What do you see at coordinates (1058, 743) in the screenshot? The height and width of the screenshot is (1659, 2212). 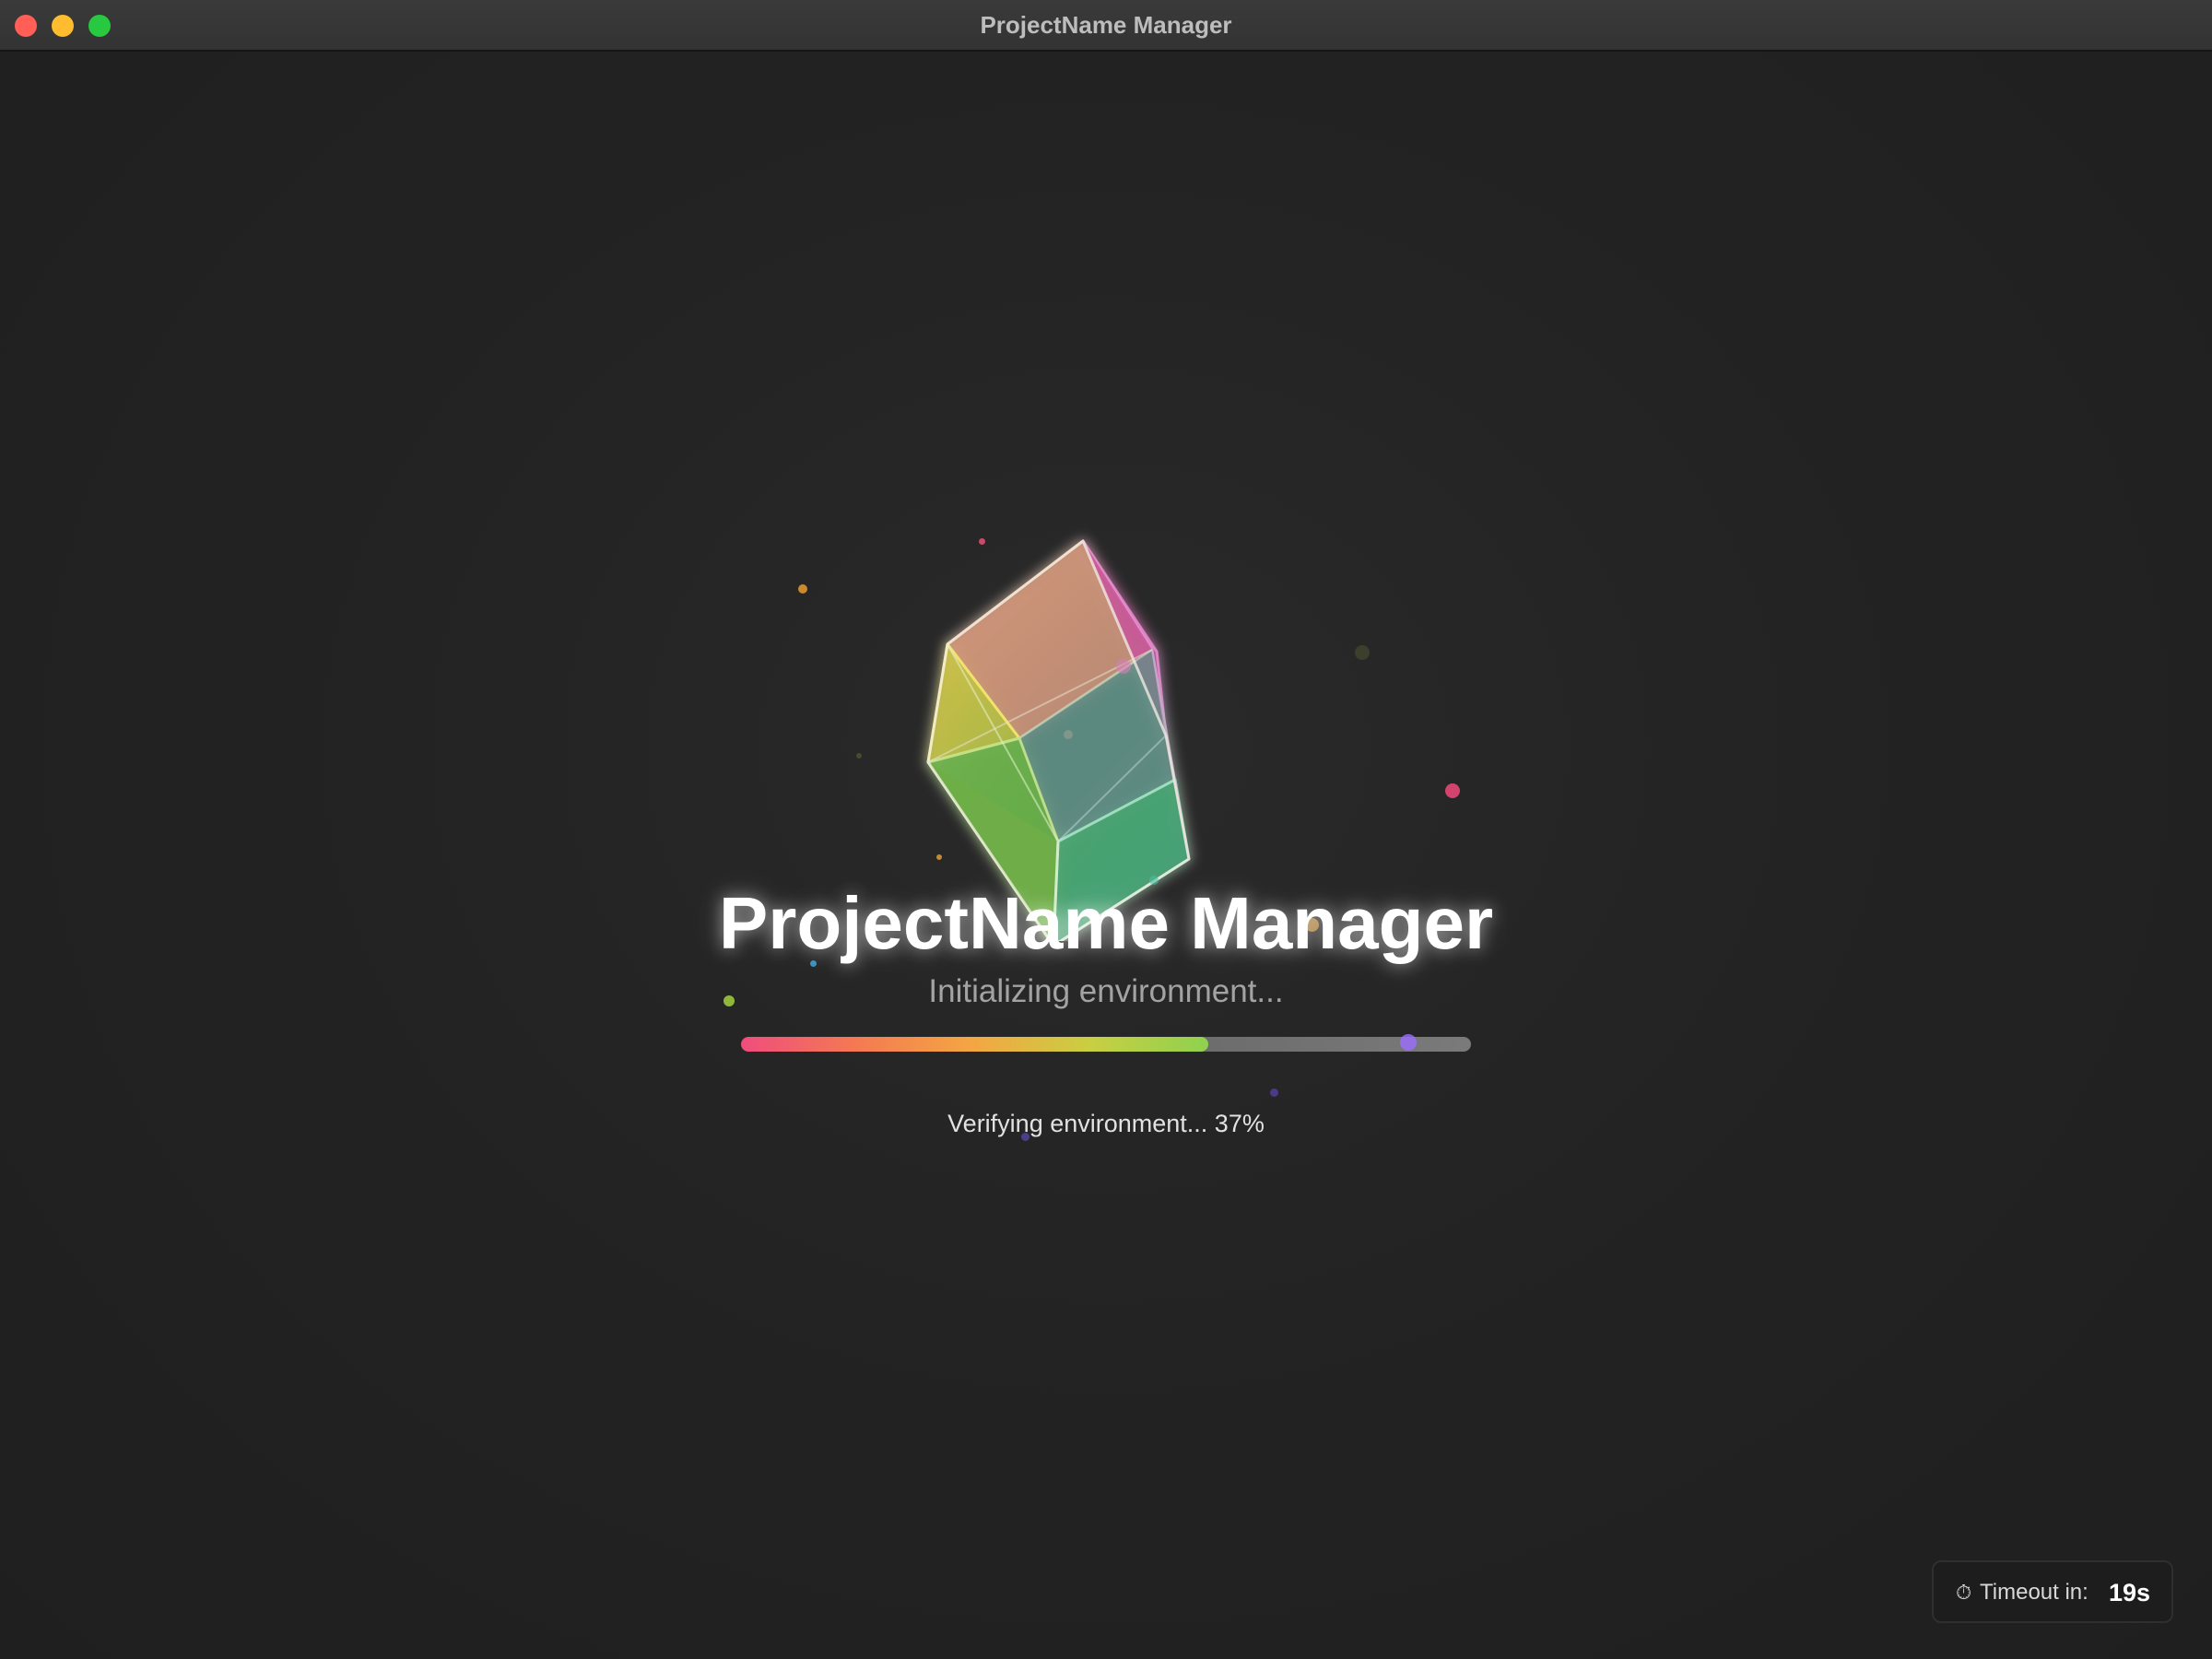 I see `cube-logo-icon` at bounding box center [1058, 743].